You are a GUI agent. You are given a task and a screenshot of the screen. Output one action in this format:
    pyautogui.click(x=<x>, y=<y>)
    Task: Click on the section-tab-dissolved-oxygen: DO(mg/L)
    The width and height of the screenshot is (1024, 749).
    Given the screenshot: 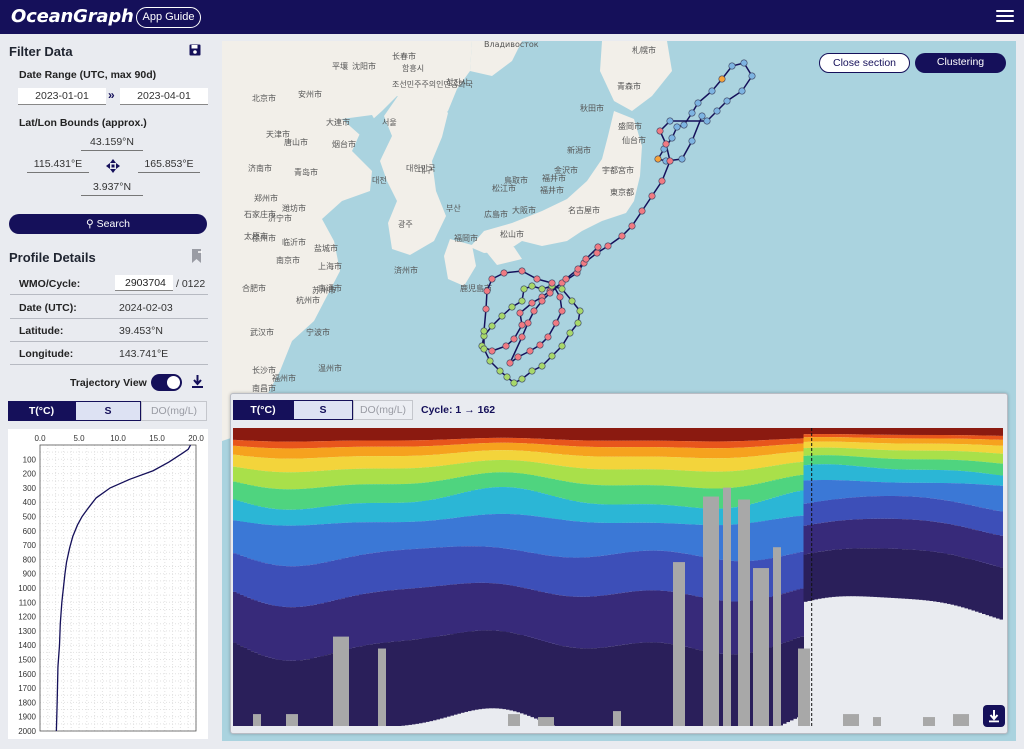 What is the action you would take?
    pyautogui.click(x=383, y=410)
    